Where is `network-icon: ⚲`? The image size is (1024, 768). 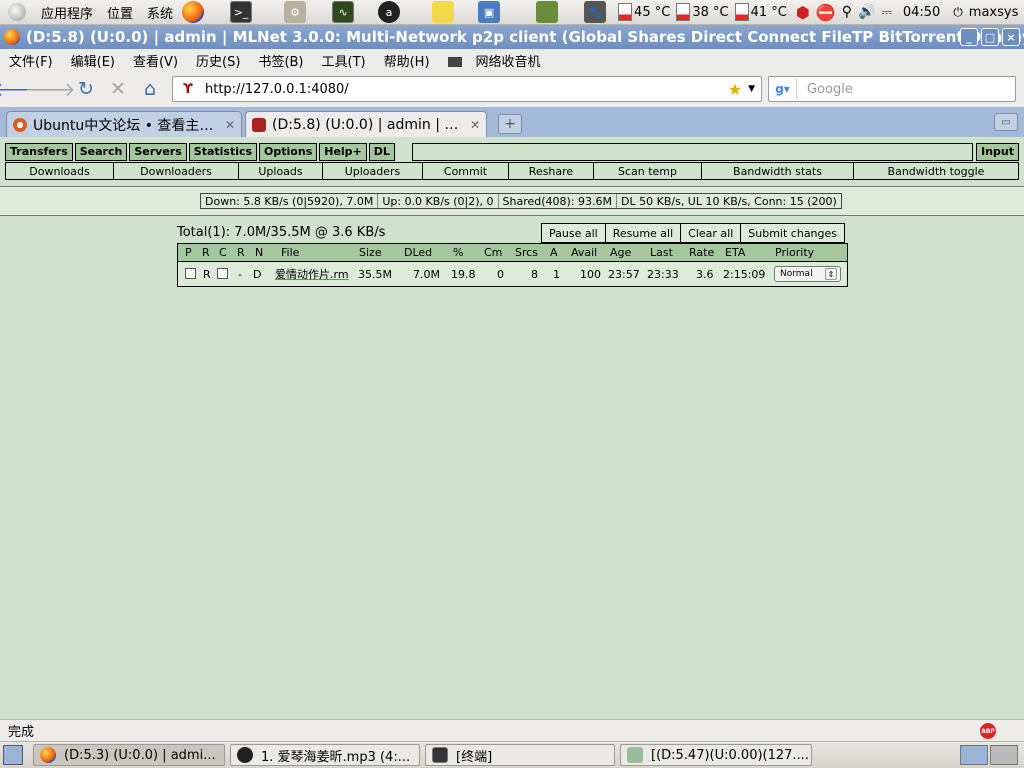
network-icon: ⚲ is located at coordinates (847, 12).